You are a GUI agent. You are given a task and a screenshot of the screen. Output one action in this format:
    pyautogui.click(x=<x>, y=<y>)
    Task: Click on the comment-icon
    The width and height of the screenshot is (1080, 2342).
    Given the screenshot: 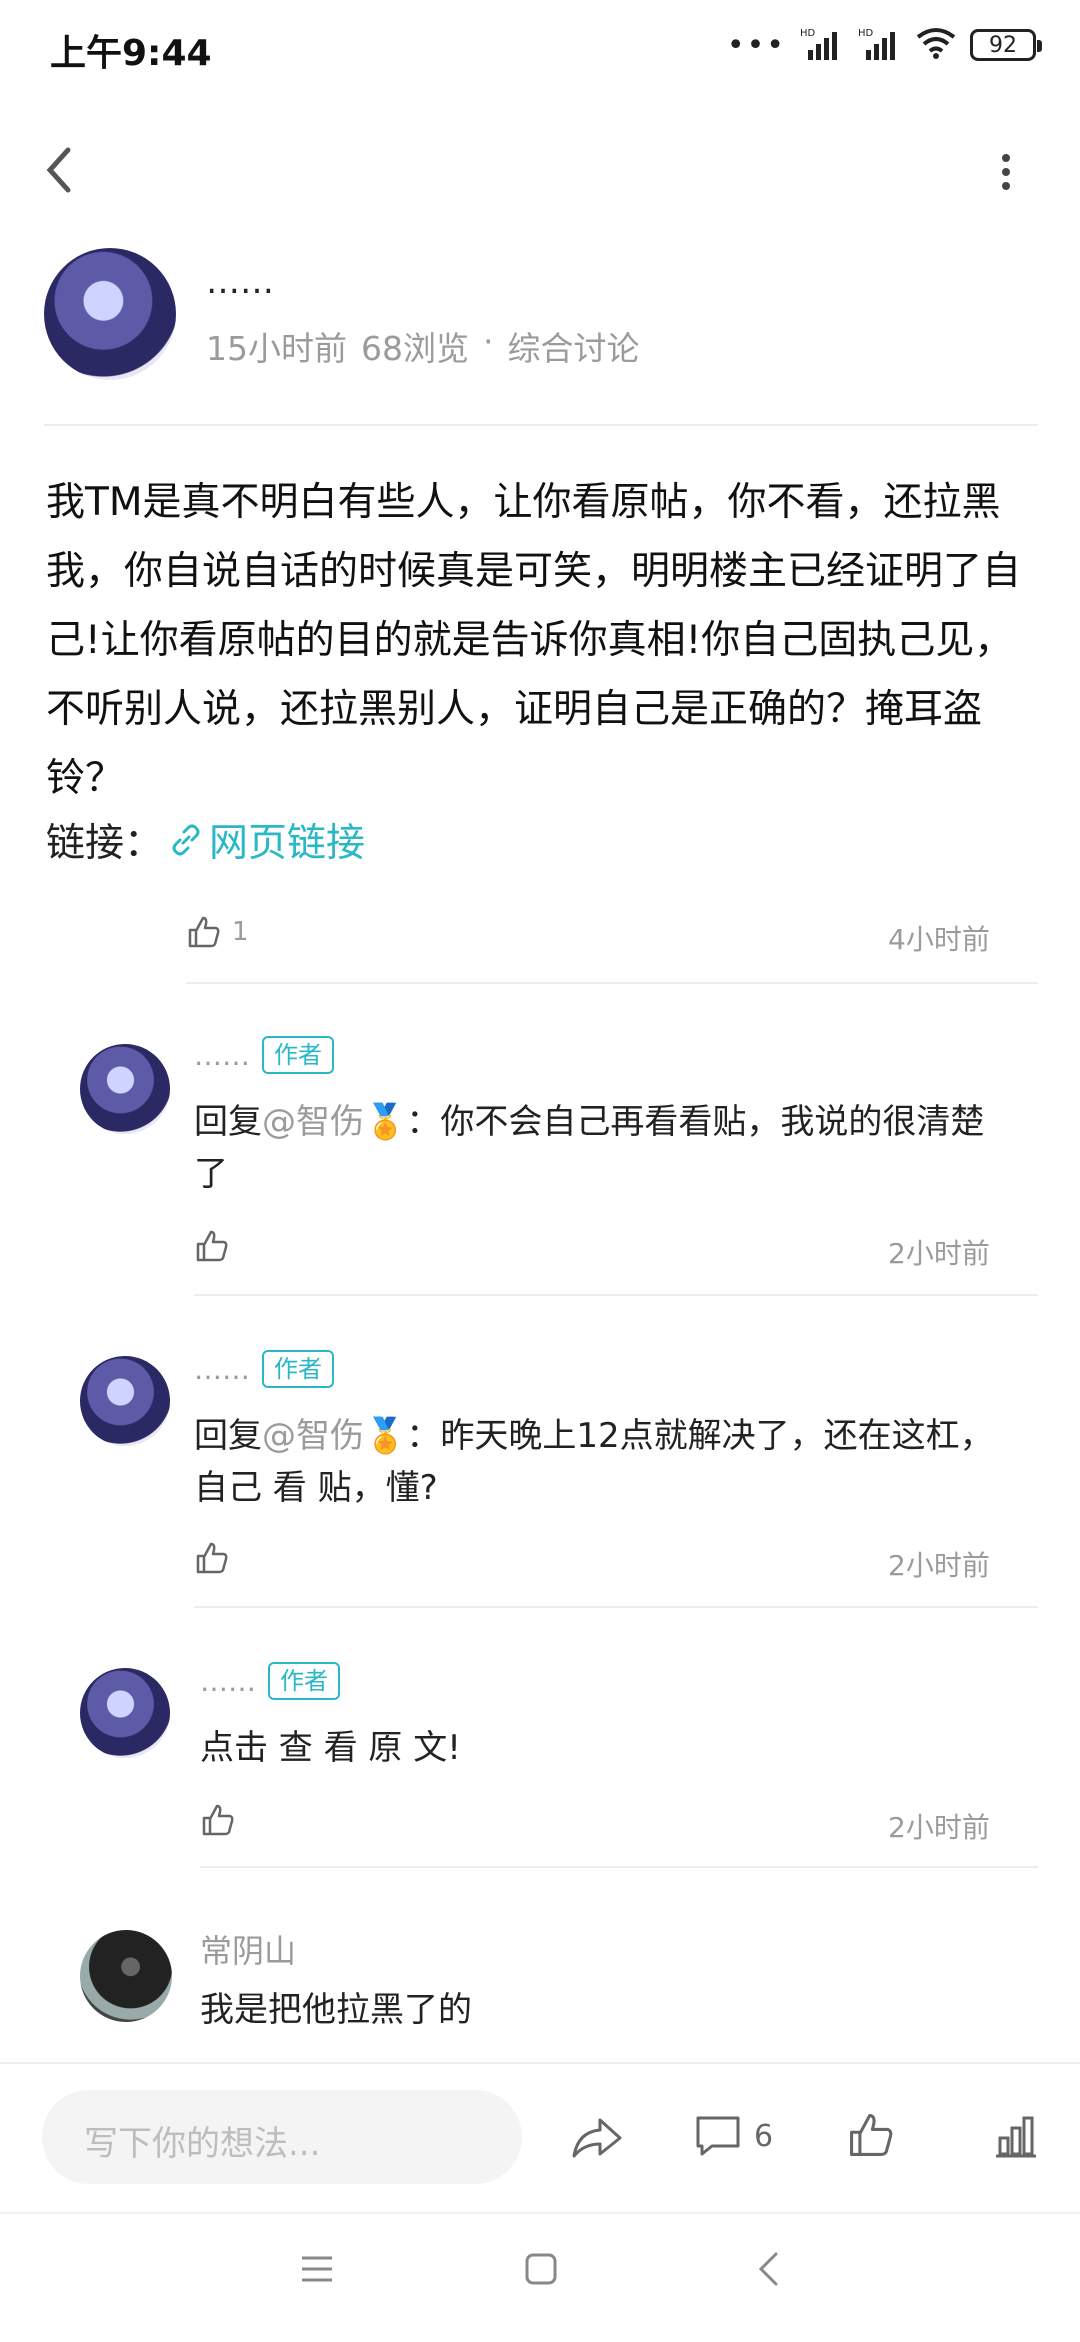 What is the action you would take?
    pyautogui.click(x=718, y=2136)
    